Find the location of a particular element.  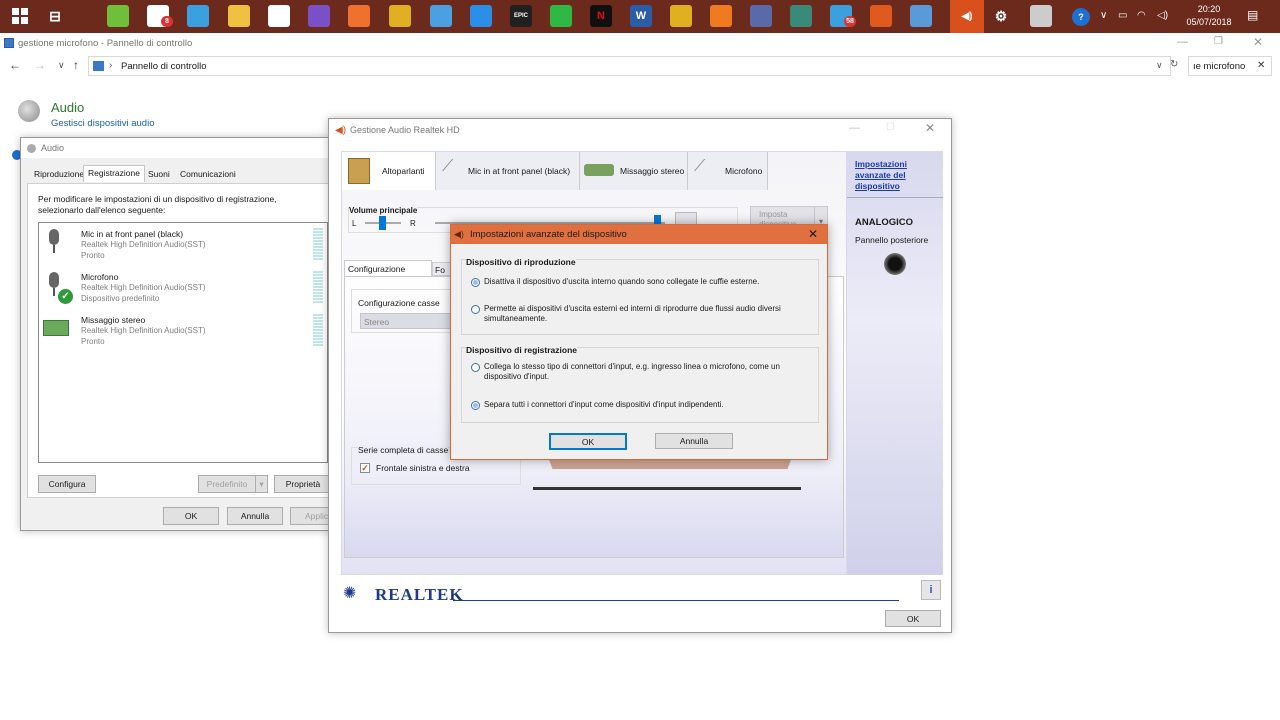

configure-button: Configura is located at coordinates (67, 484).